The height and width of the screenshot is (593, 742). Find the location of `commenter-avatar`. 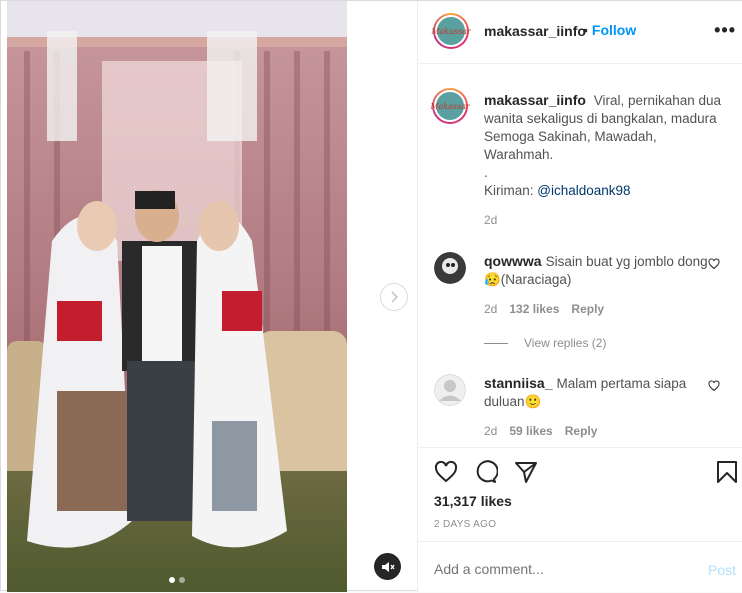

commenter-avatar is located at coordinates (450, 268).